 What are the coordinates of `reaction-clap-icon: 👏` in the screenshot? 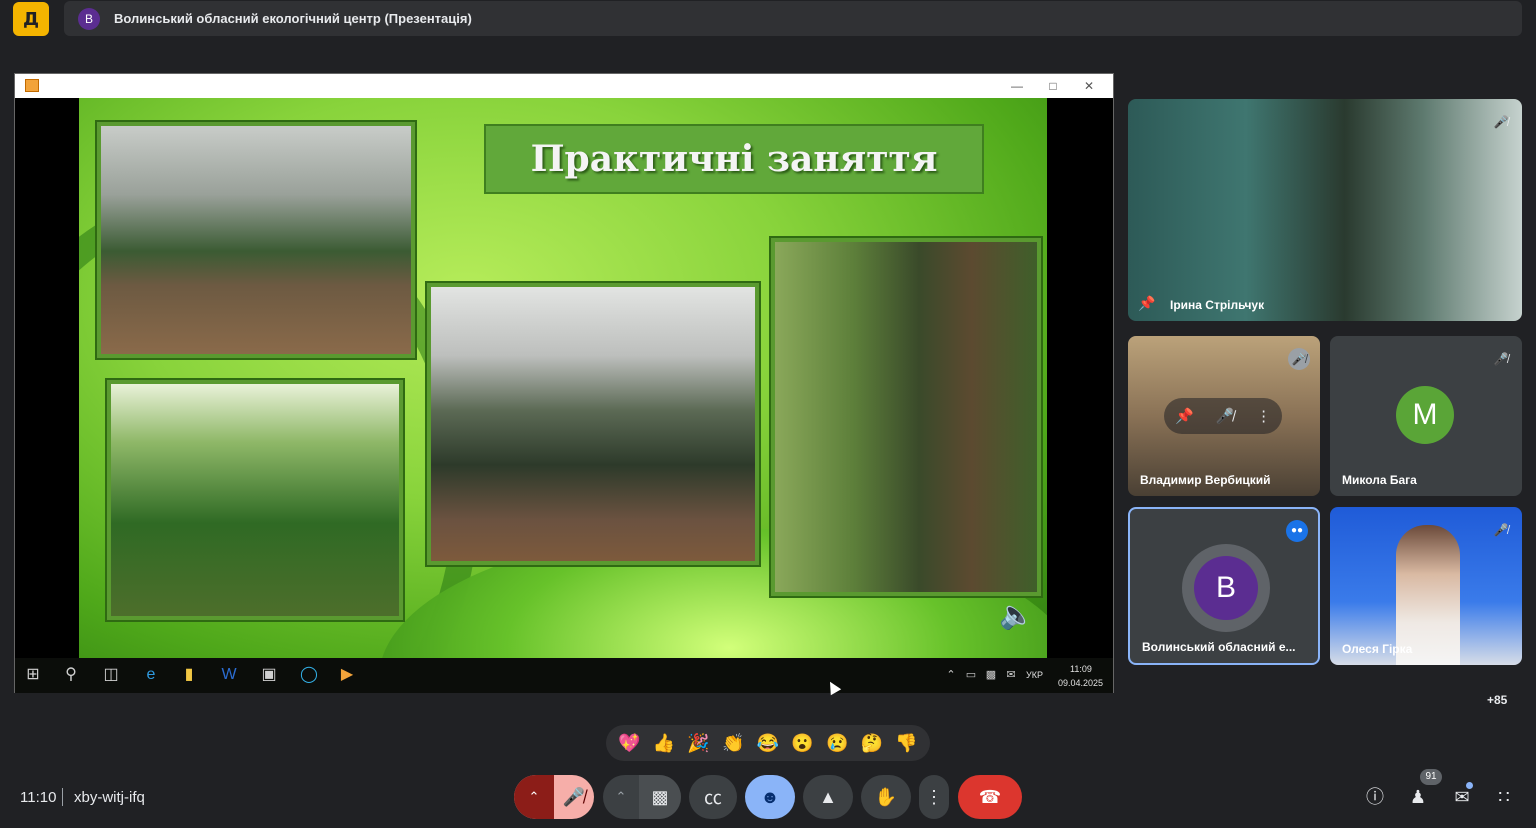 It's located at (733, 743).